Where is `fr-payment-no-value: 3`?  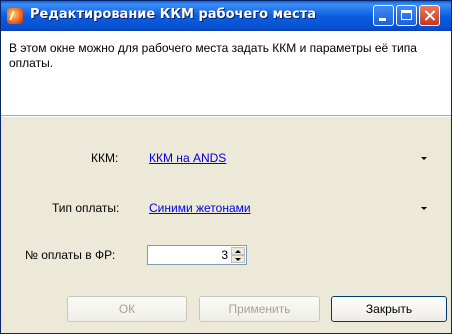 fr-payment-no-value: 3 is located at coordinates (224, 255).